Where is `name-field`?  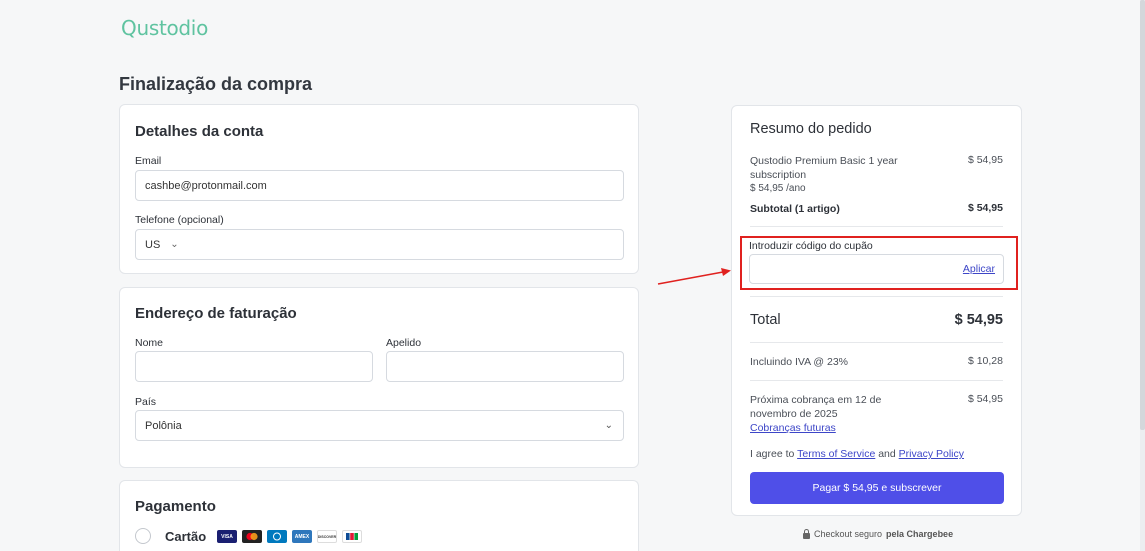 name-field is located at coordinates (254, 366).